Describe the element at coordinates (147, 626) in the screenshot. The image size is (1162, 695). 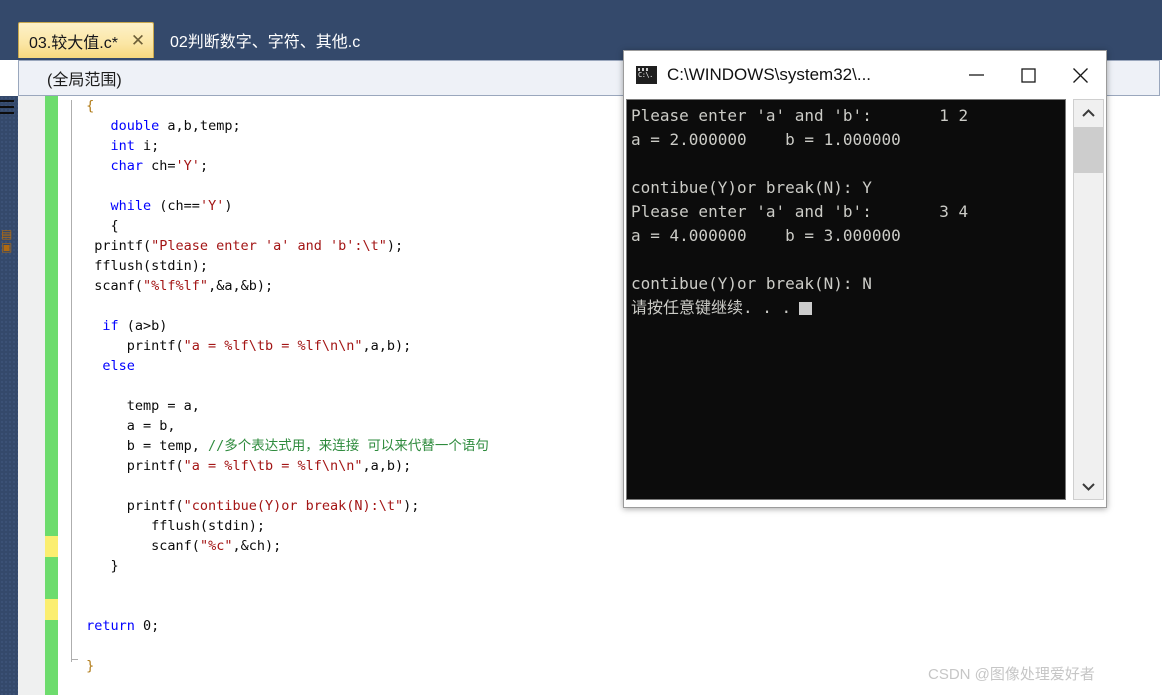
I see `code-token: 0;` at that location.